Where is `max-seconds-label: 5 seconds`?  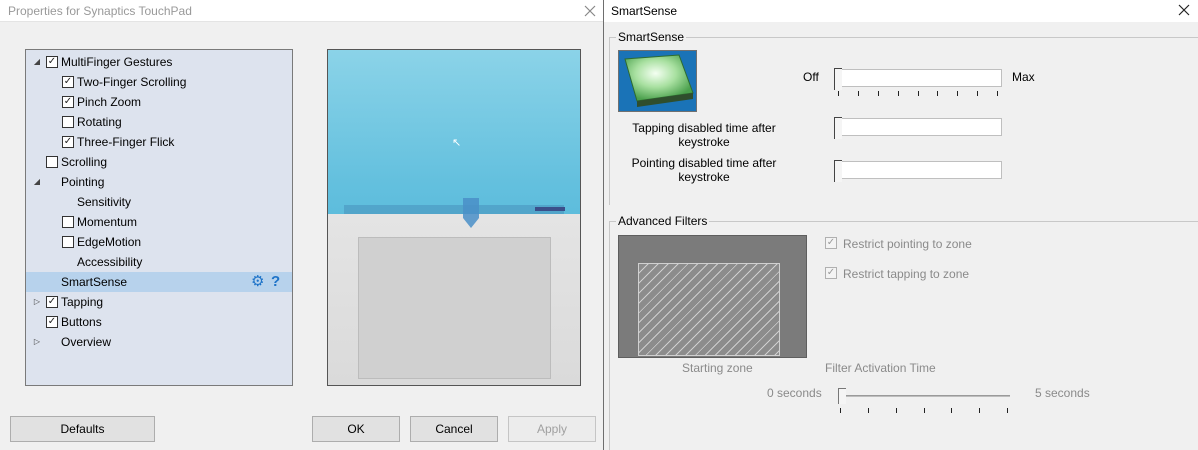 max-seconds-label: 5 seconds is located at coordinates (1062, 393).